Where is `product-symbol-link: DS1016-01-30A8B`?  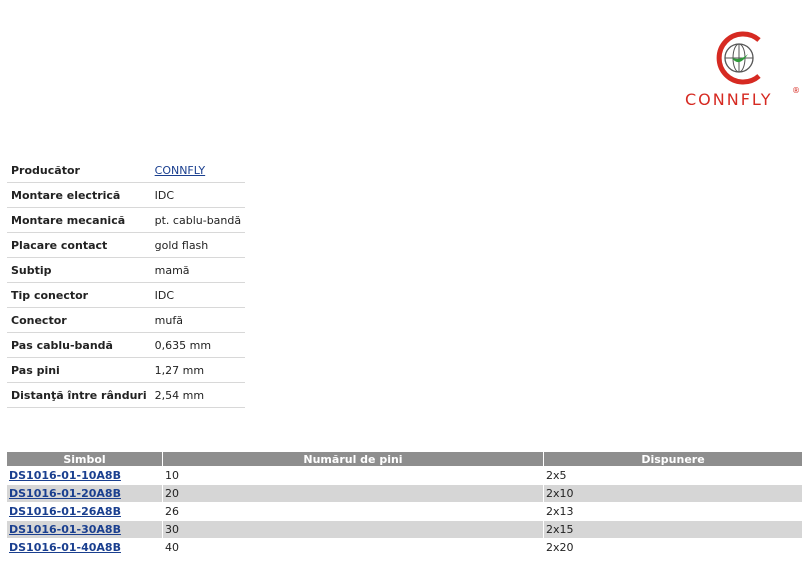 product-symbol-link: DS1016-01-30A8B is located at coordinates (65, 529).